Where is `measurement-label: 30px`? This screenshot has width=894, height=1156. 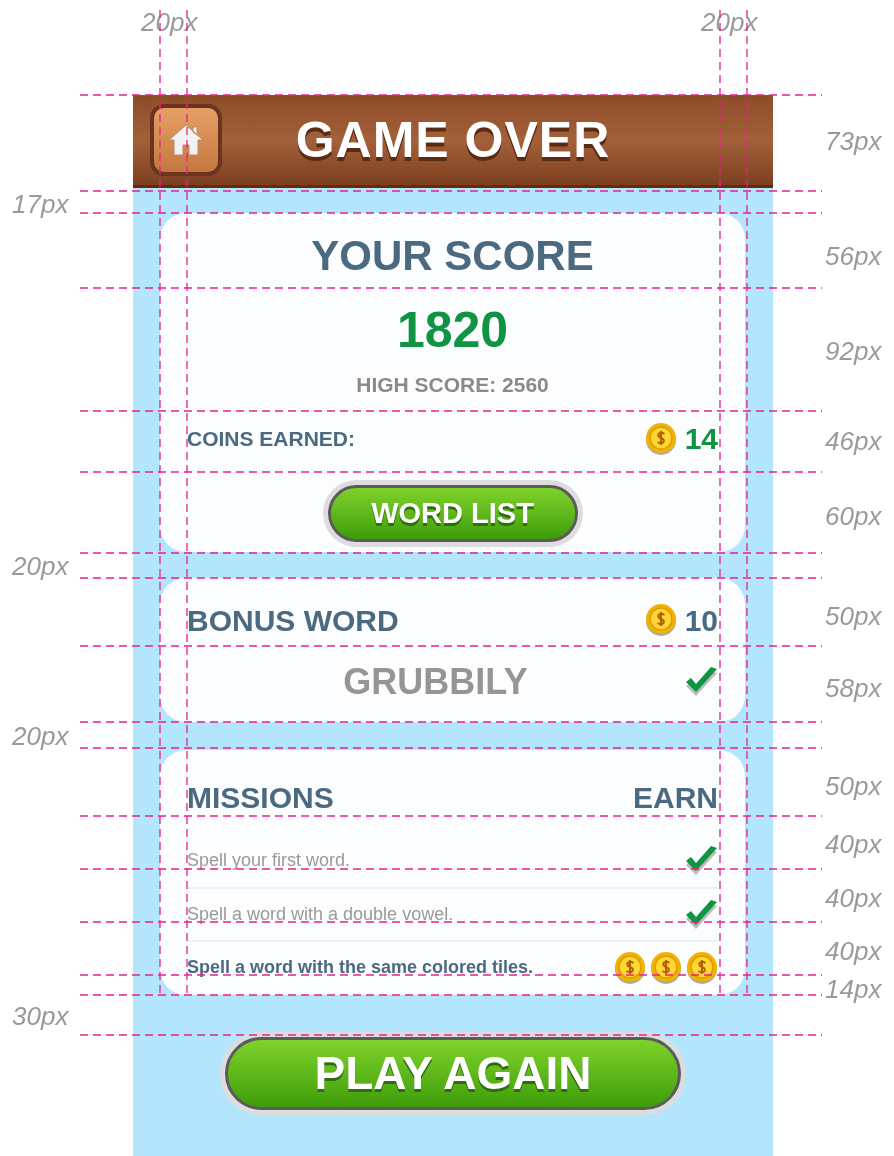
measurement-label: 30px is located at coordinates (40, 1016).